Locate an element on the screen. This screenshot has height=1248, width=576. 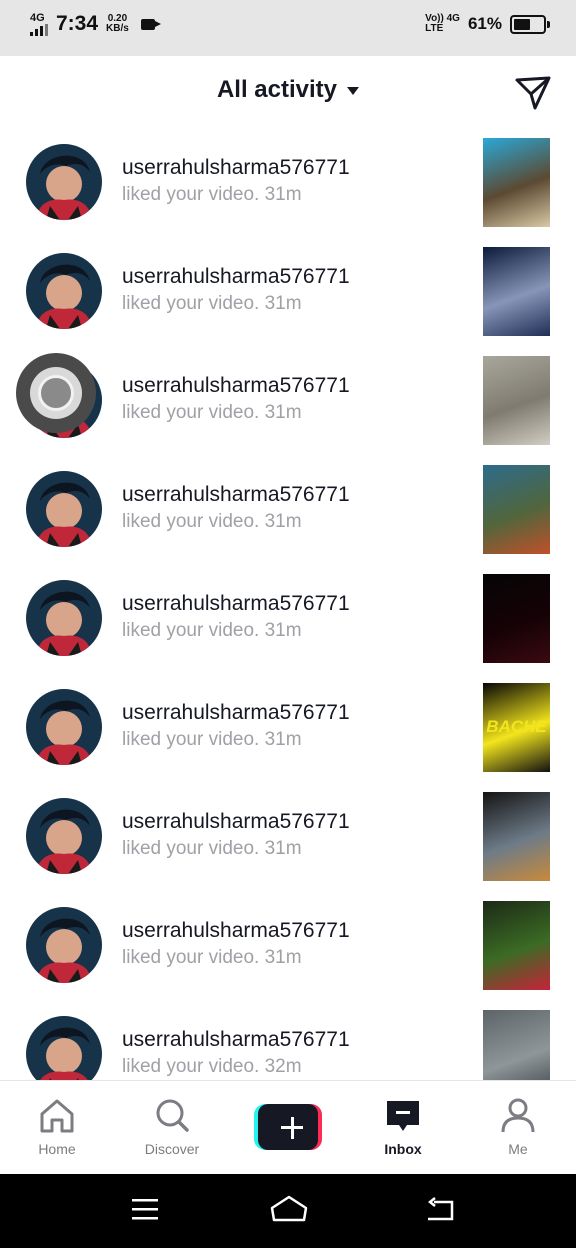
nav-discover: Discover is located at coordinates (172, 1128).